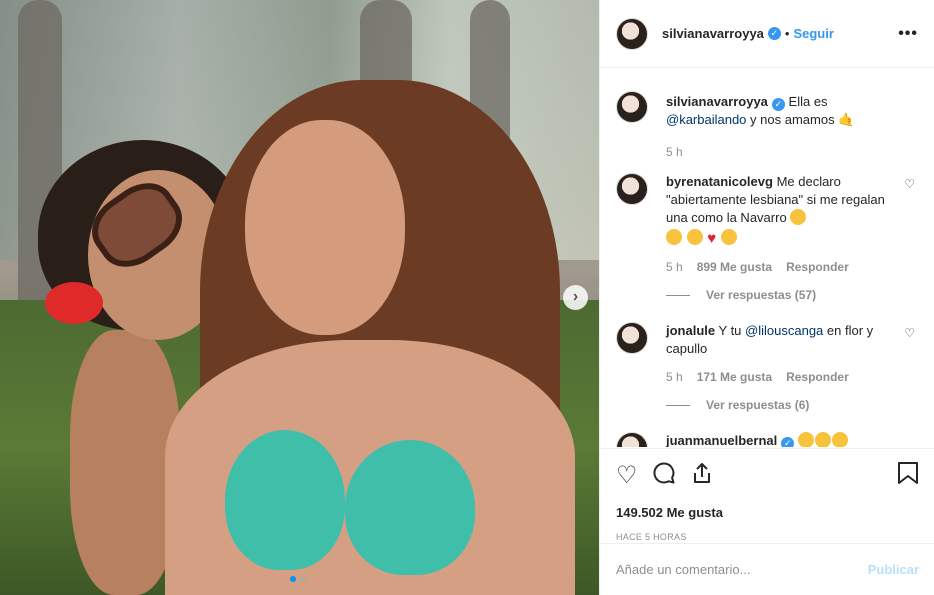  Describe the element at coordinates (125, 462) in the screenshot. I see `photo-person-left-arm` at that location.